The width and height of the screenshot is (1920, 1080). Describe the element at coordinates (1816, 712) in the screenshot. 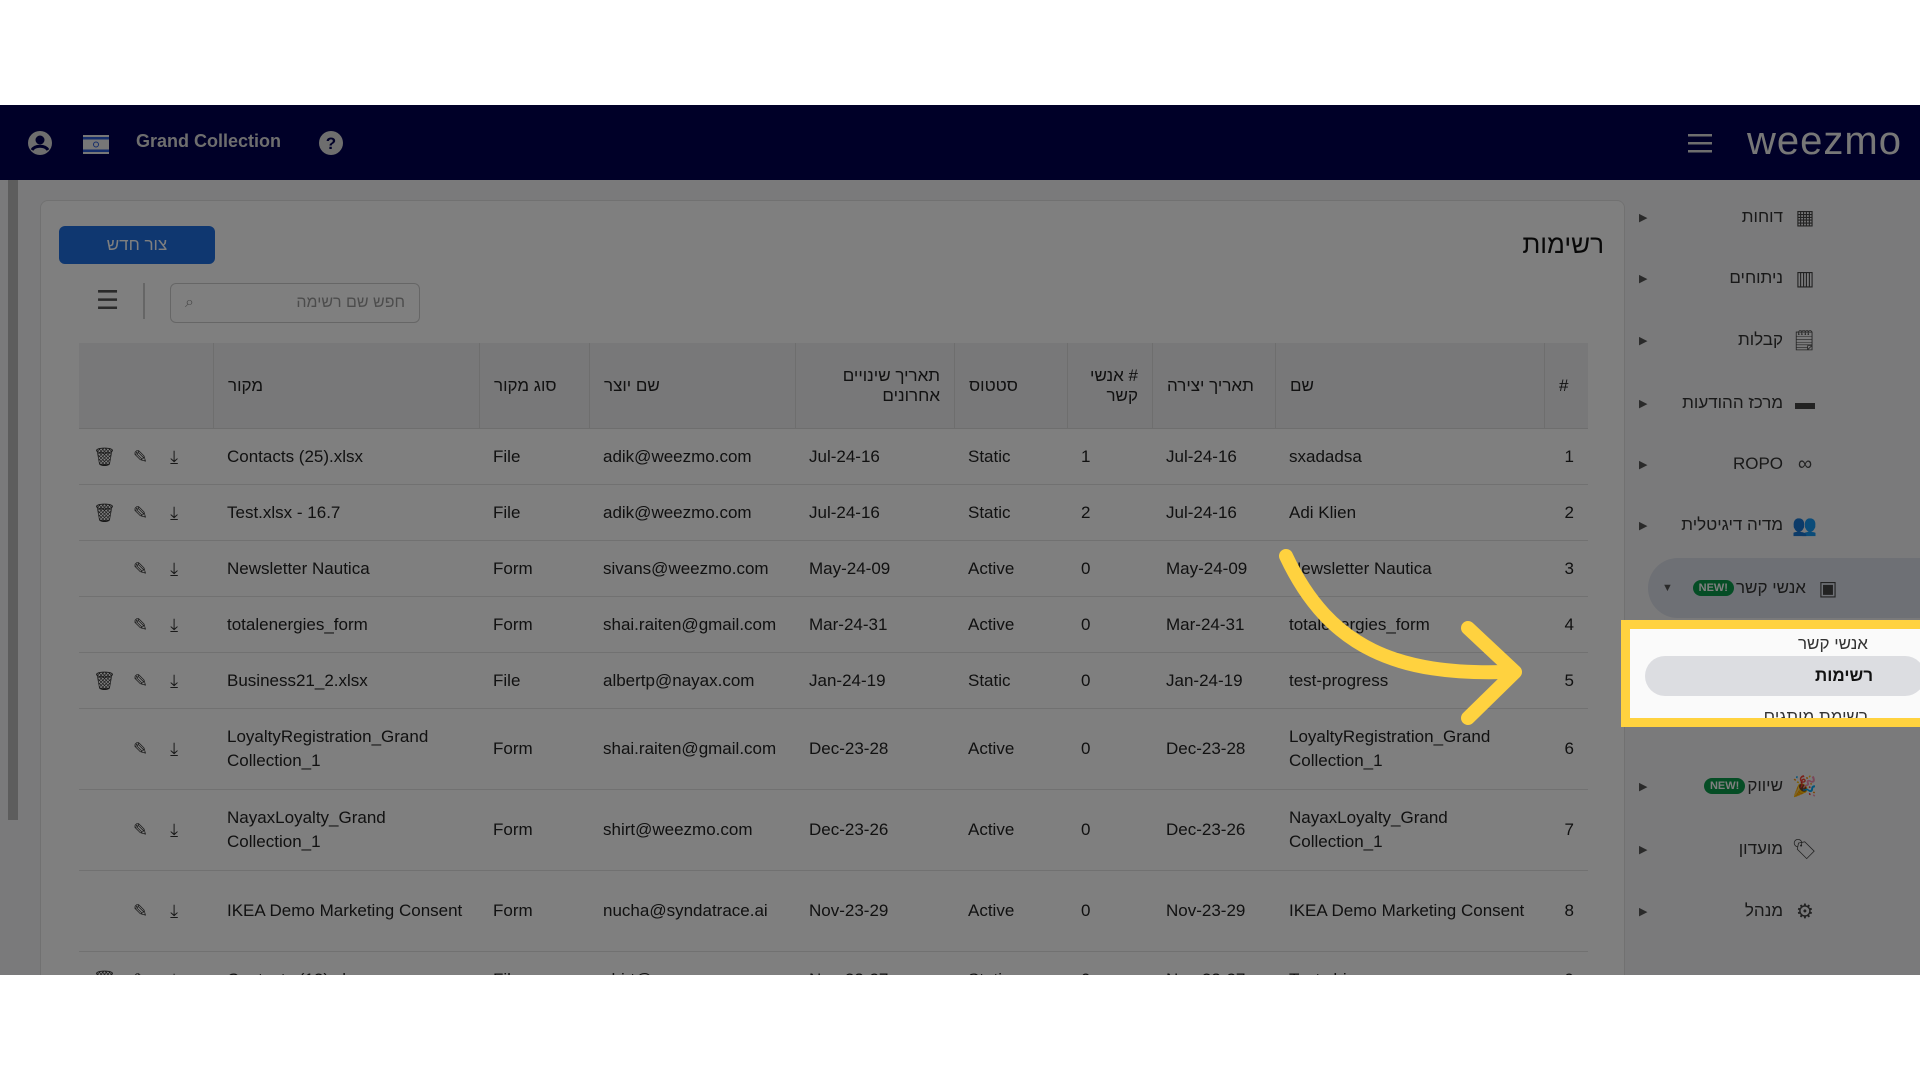

I see `submenu-brands: רשימת מותגים` at that location.